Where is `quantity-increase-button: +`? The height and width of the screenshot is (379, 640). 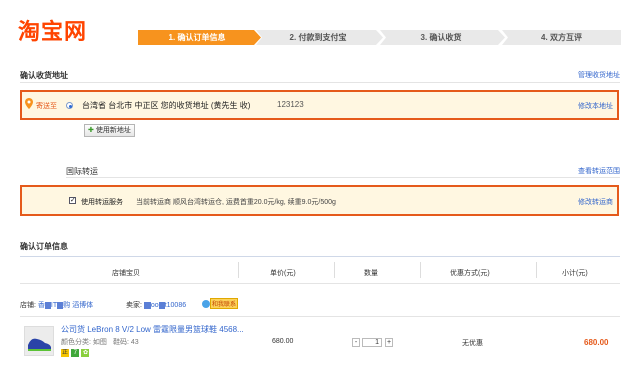
quantity-increase-button: + is located at coordinates (389, 342).